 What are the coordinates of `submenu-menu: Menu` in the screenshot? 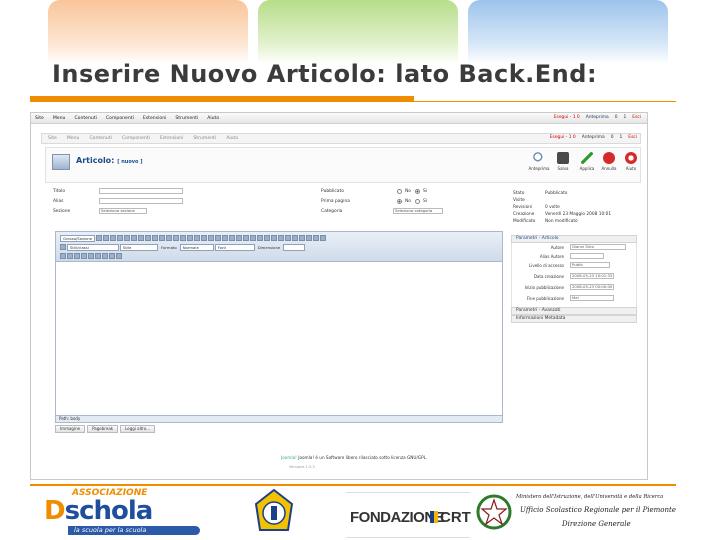 It's located at (73, 138).